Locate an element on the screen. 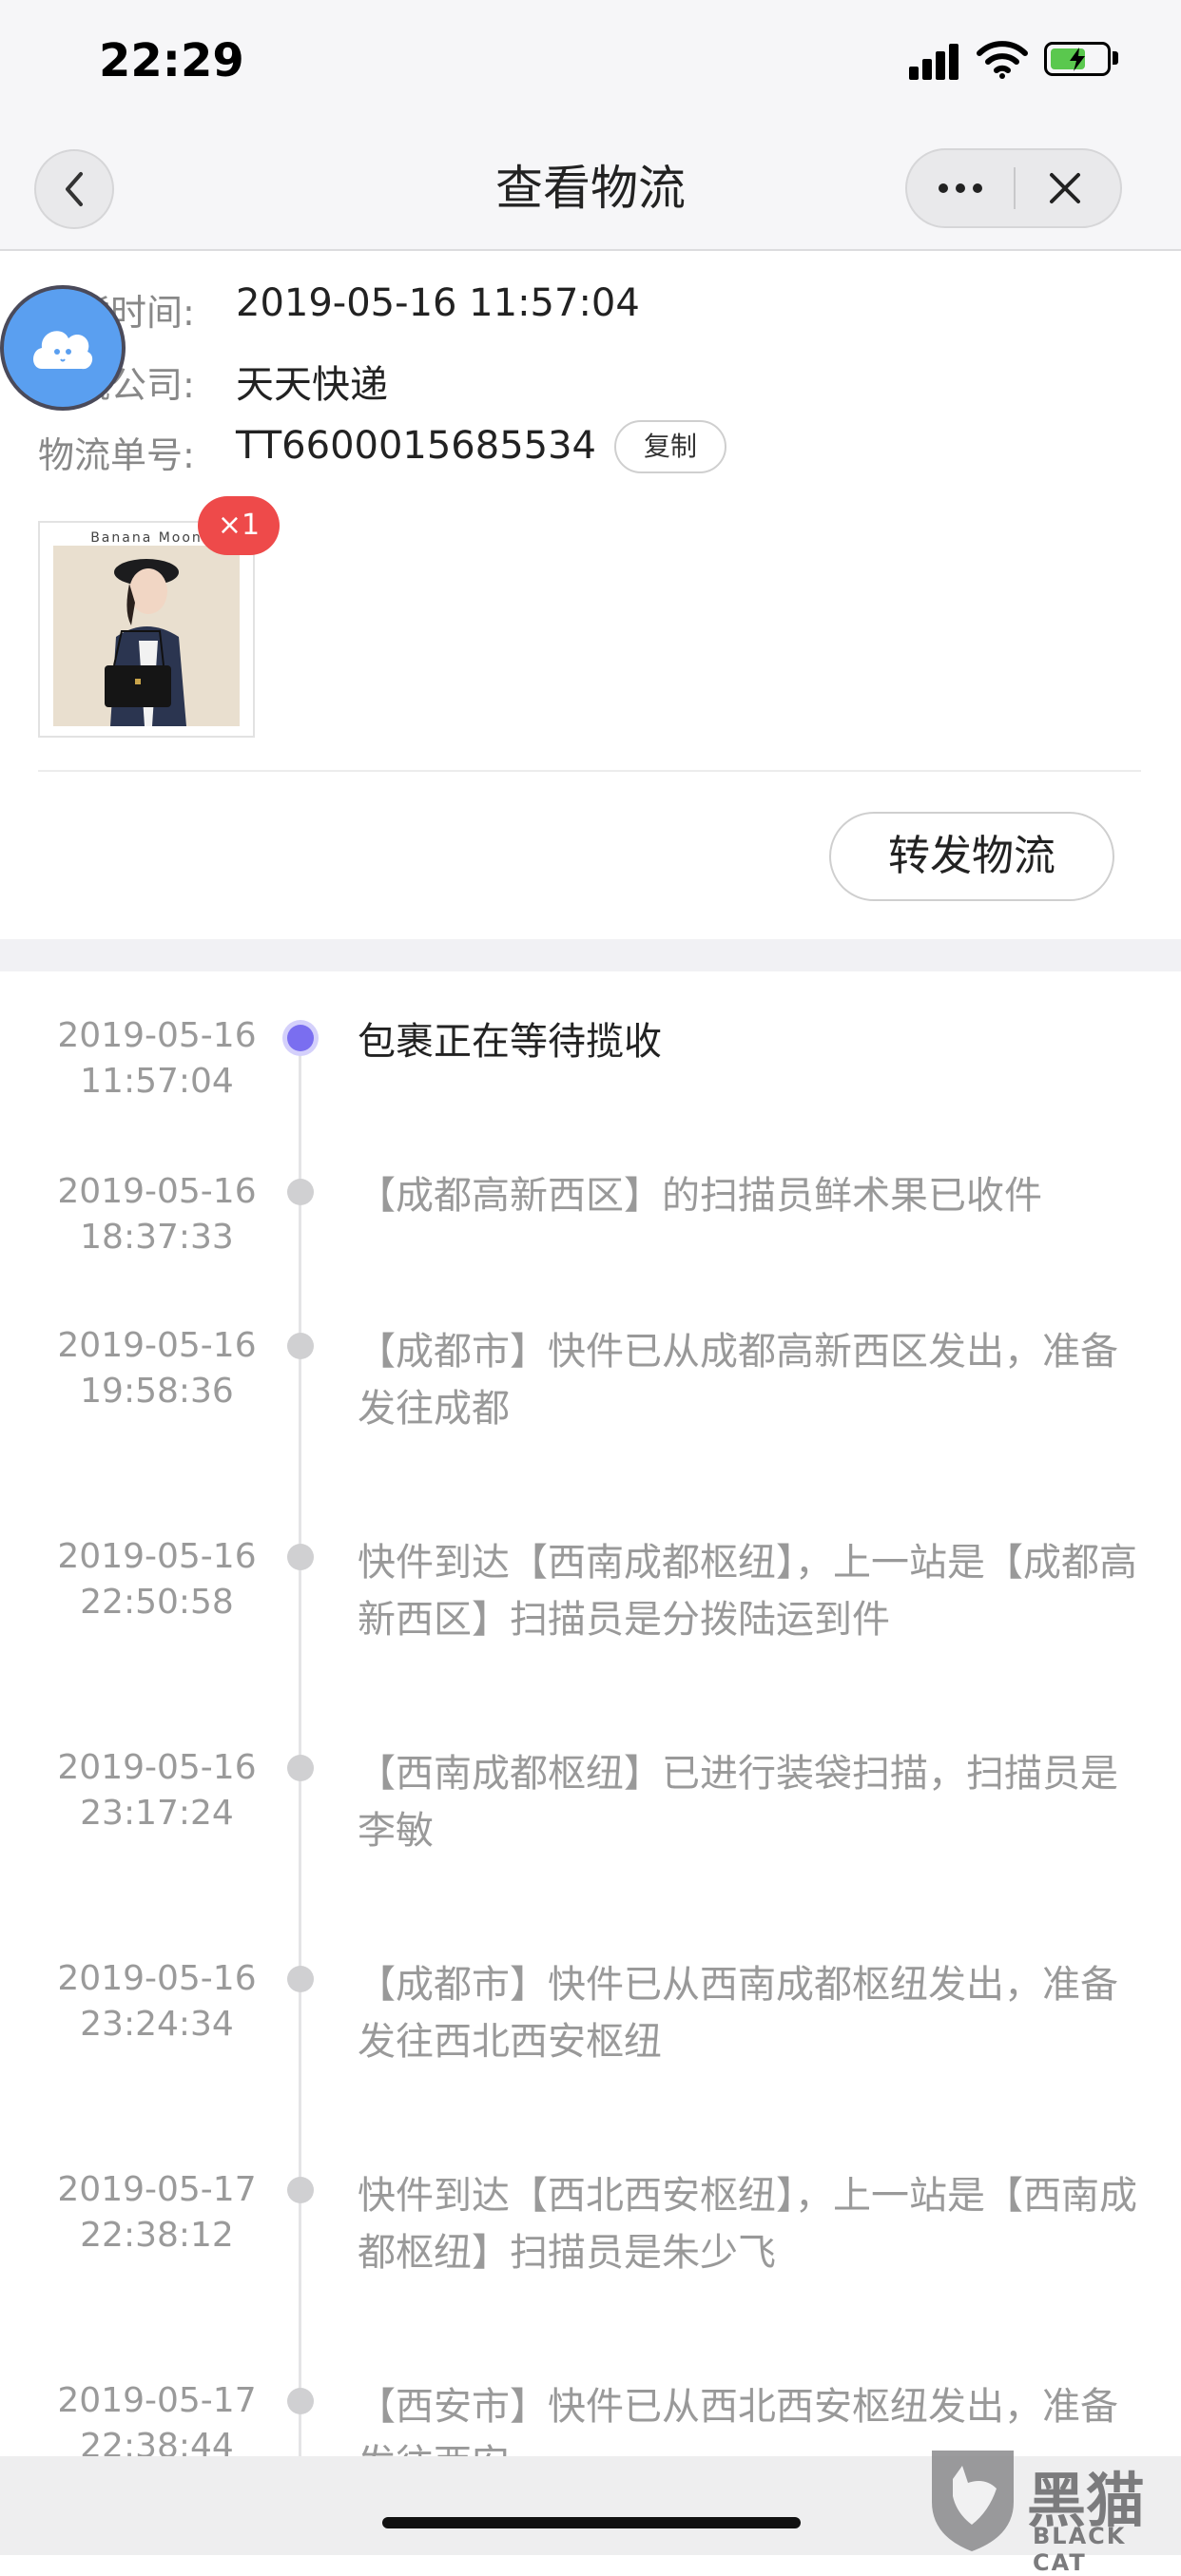 Image resolution: width=1181 pixels, height=2576 pixels. mini-program-capsule is located at coordinates (1013, 188).